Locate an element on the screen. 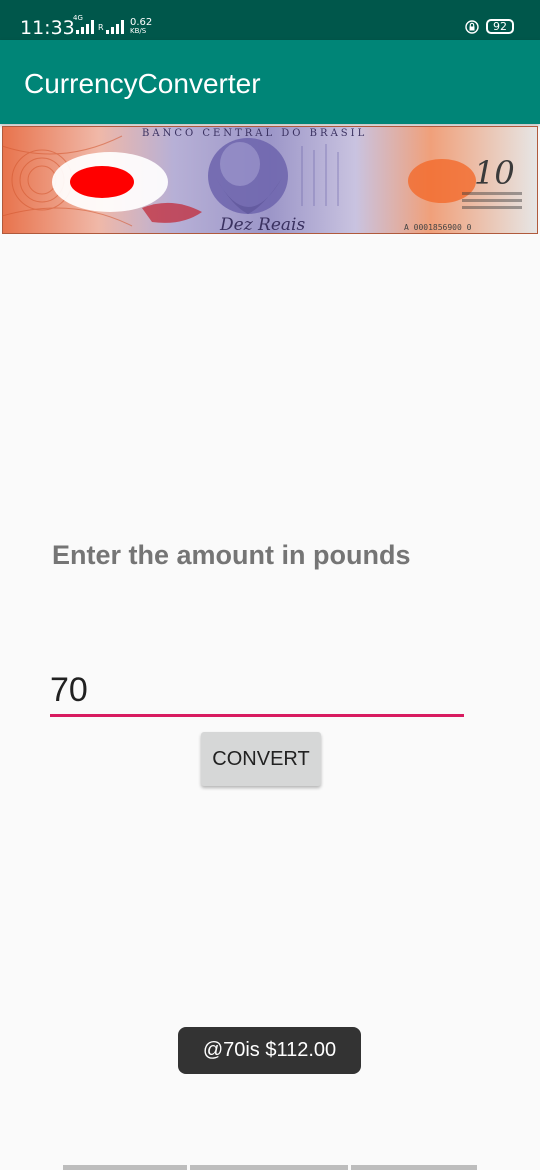  banknote-issuer: BANCO CENTRAL DO BRASIL is located at coordinates (254, 133).